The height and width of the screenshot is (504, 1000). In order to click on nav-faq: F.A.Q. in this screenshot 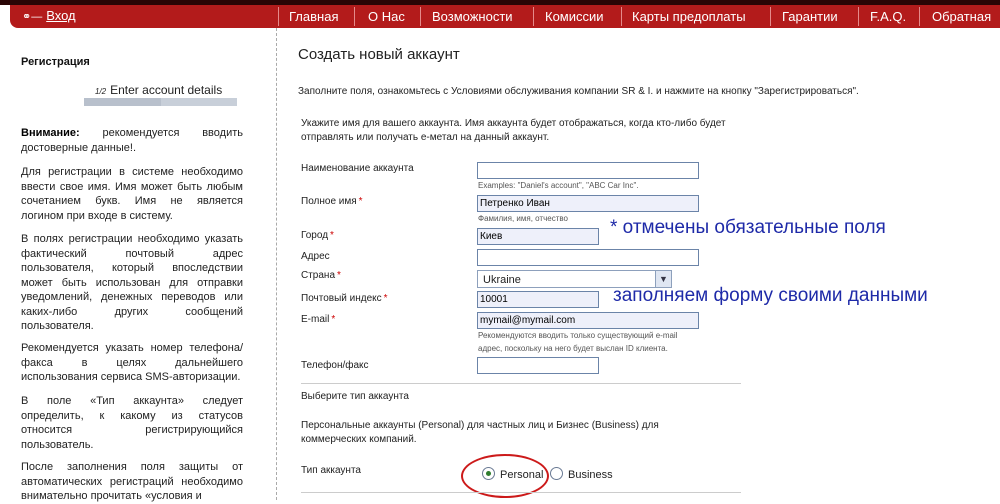, I will do `click(888, 16)`.